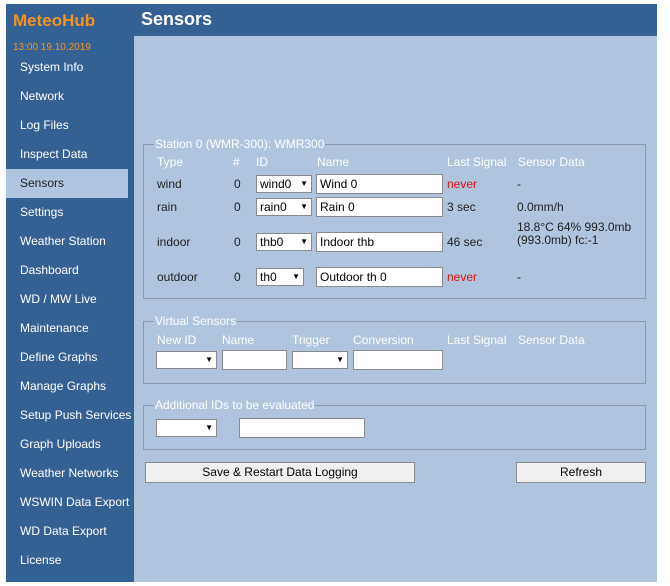 The image size is (670, 586). I want to click on sensor-type: indoor, so click(174, 242).